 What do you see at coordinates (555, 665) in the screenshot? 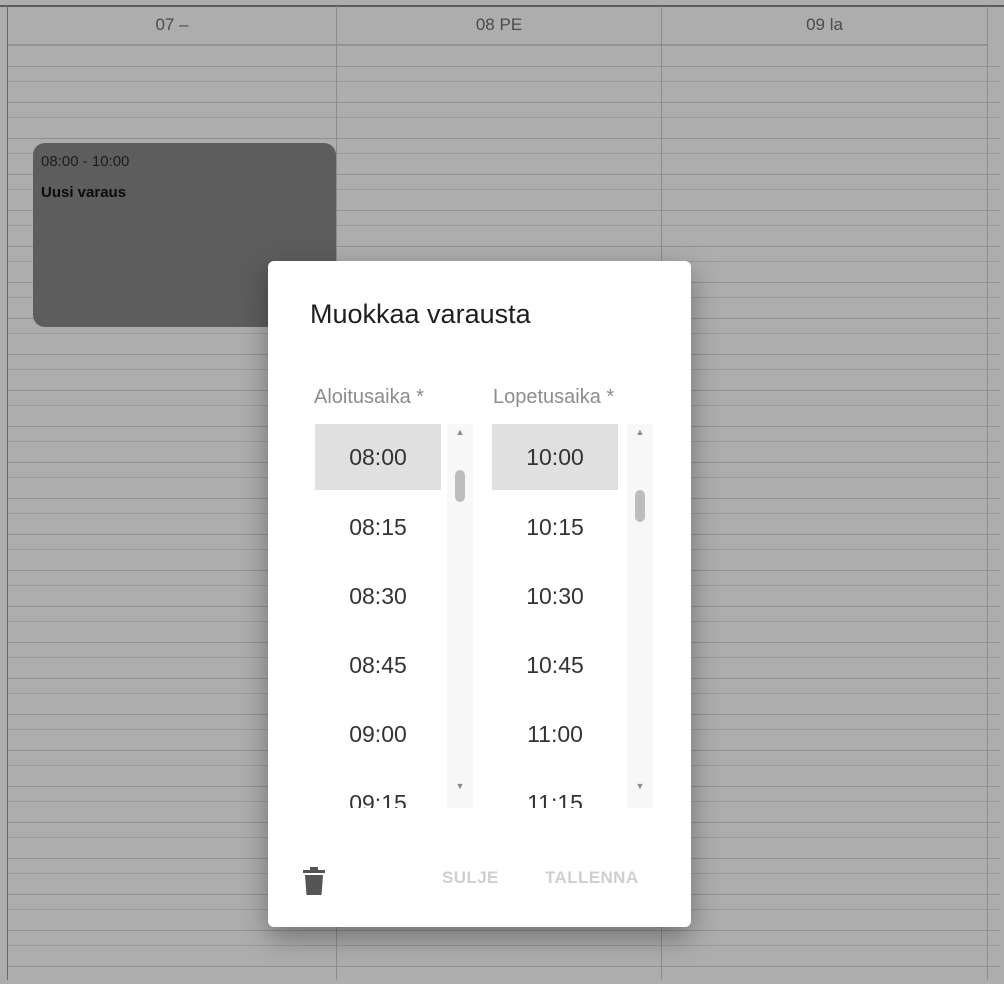
I see `end-time-option: 10:45` at bounding box center [555, 665].